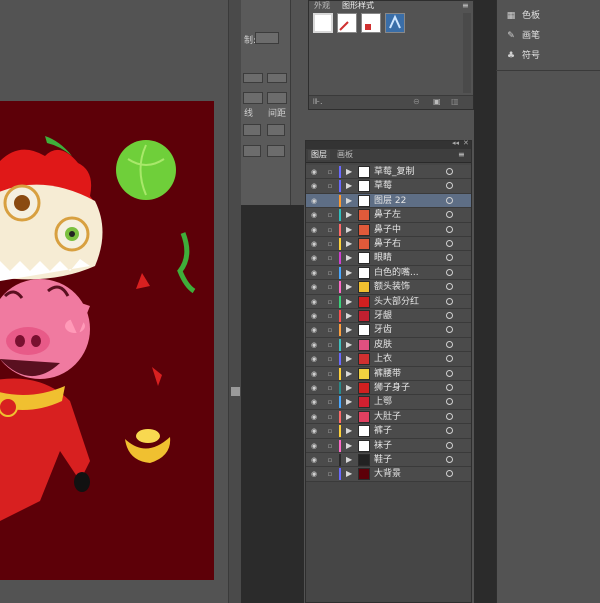 The width and height of the screenshot is (600, 603). Describe the element at coordinates (396, 302) in the screenshot. I see `layer-name: 头大部分红` at that location.